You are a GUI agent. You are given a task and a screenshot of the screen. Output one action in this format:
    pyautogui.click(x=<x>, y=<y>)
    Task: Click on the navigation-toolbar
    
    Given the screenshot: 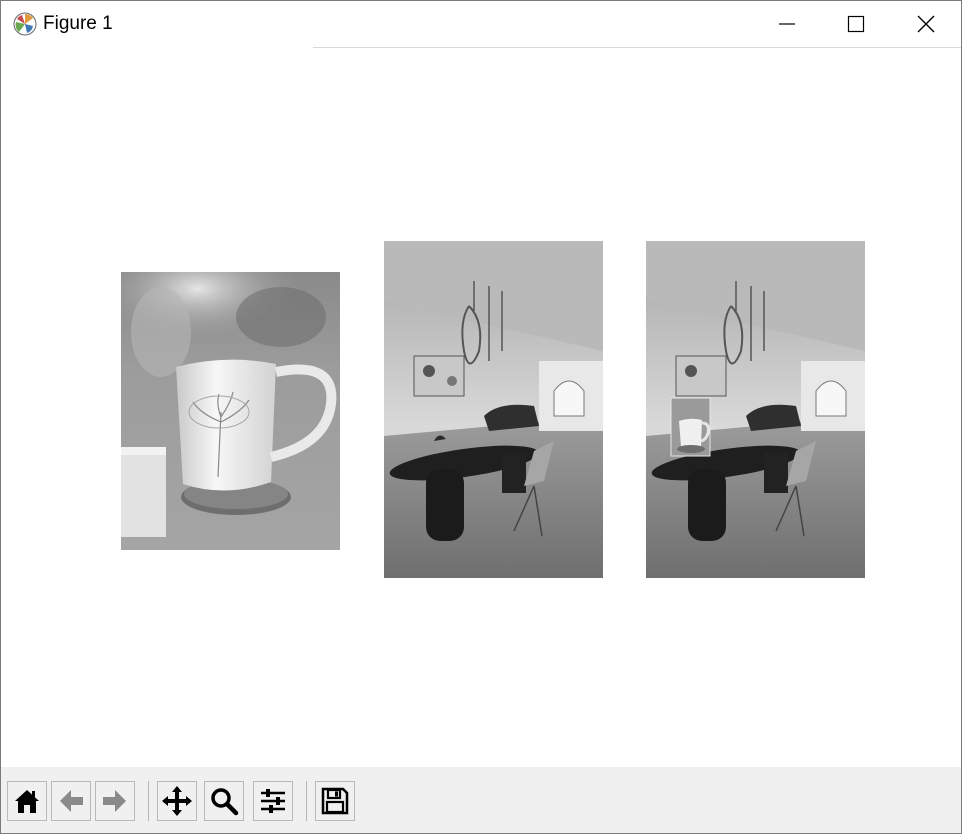 What is the action you would take?
    pyautogui.click(x=481, y=800)
    